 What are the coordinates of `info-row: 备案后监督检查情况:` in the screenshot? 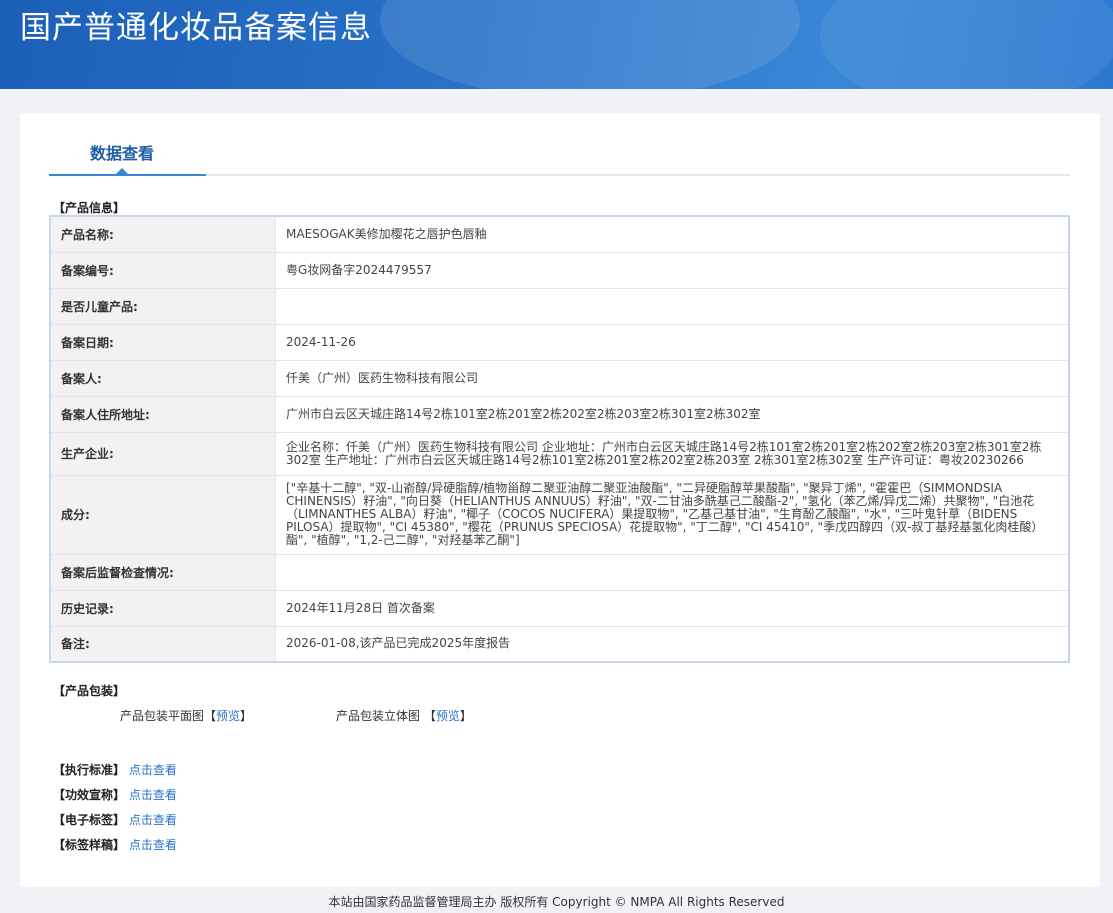 It's located at (559, 572).